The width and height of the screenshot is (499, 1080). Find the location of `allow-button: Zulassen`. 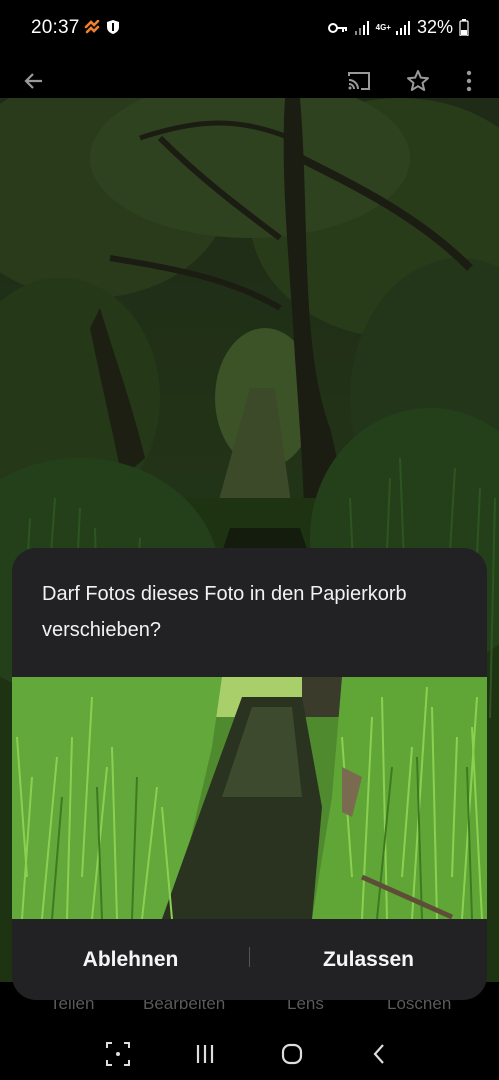

allow-button: Zulassen is located at coordinates (368, 960).